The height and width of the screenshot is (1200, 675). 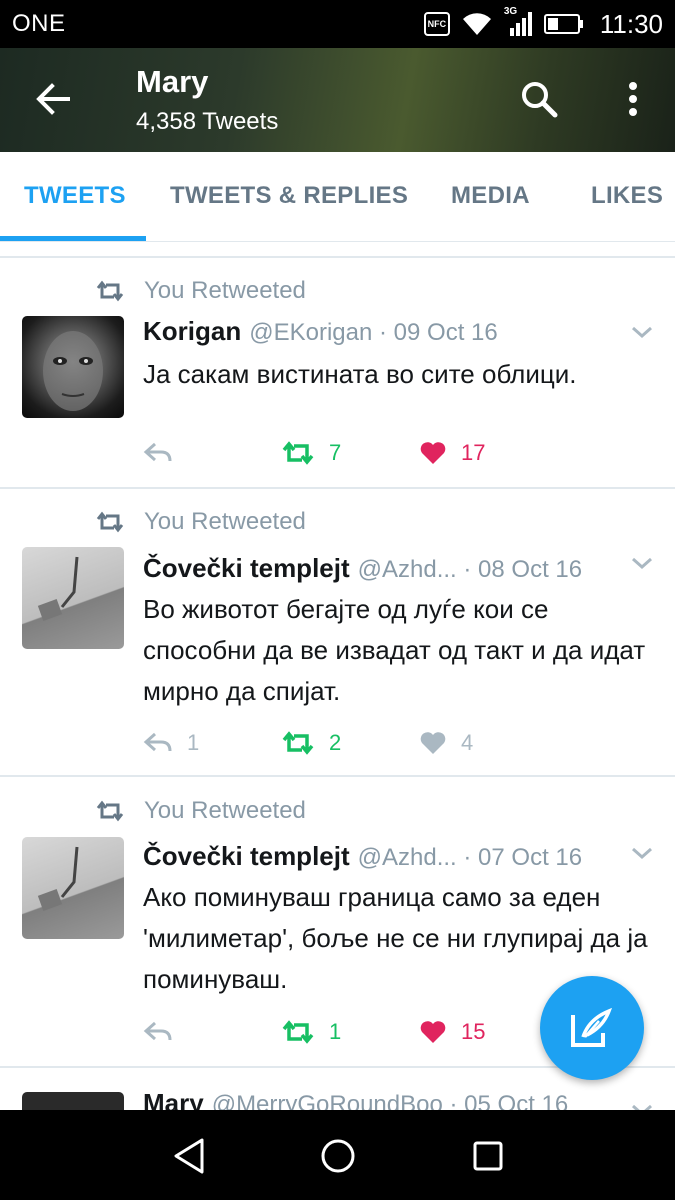 What do you see at coordinates (452, 1032) in the screenshot?
I see `like-button: 15` at bounding box center [452, 1032].